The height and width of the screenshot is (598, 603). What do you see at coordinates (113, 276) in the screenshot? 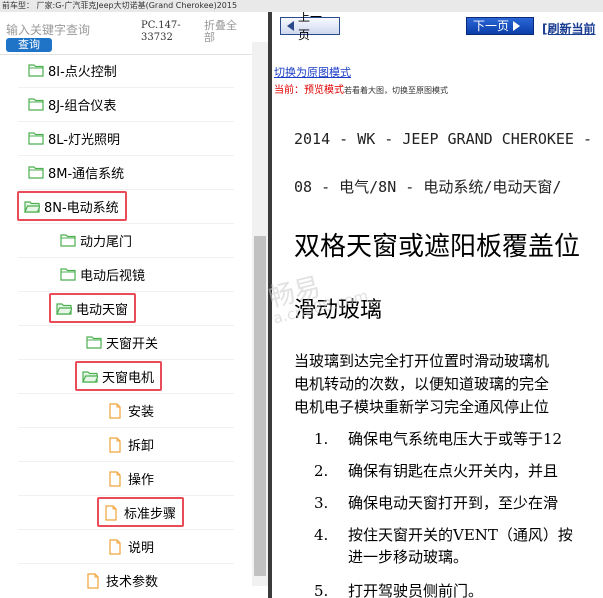
I see `tree-item-label: 电动后视镜` at bounding box center [113, 276].